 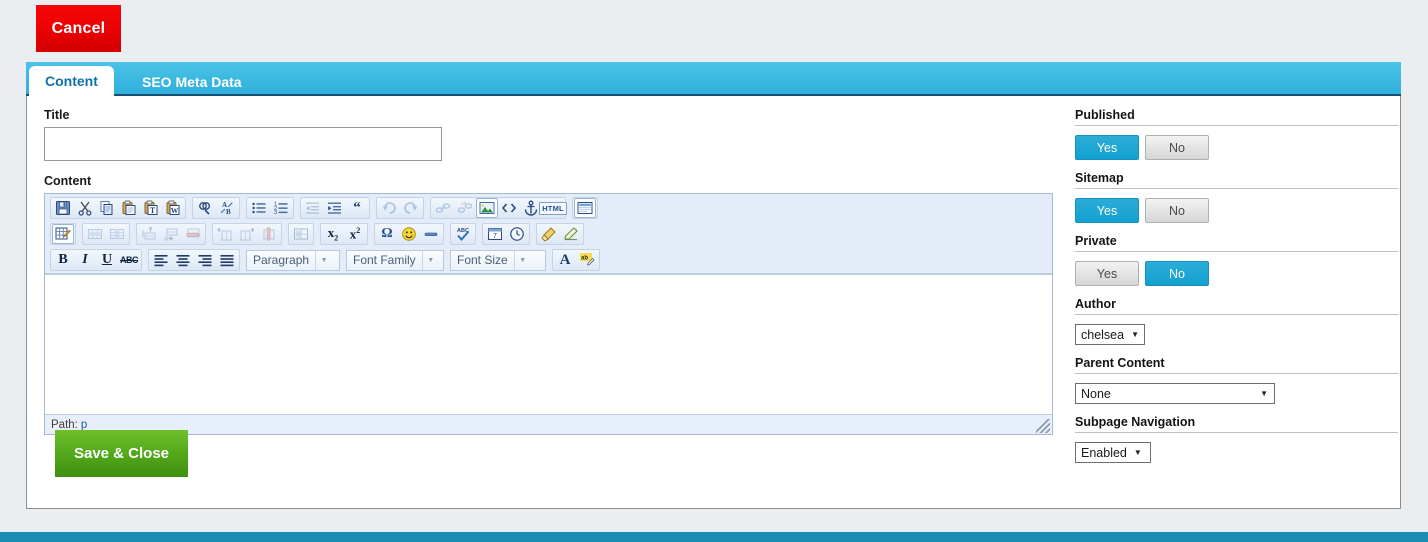 I want to click on paragraph-format-select: Paragraph ▼, so click(x=293, y=260).